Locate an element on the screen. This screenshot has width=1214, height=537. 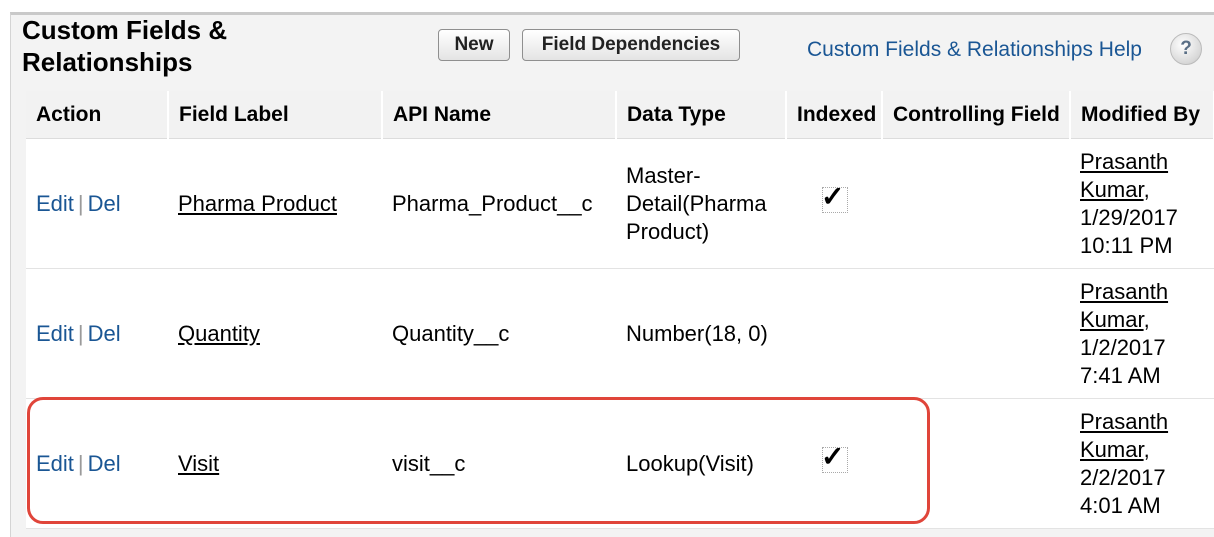
help-icon-glyph: ? is located at coordinates (1186, 48).